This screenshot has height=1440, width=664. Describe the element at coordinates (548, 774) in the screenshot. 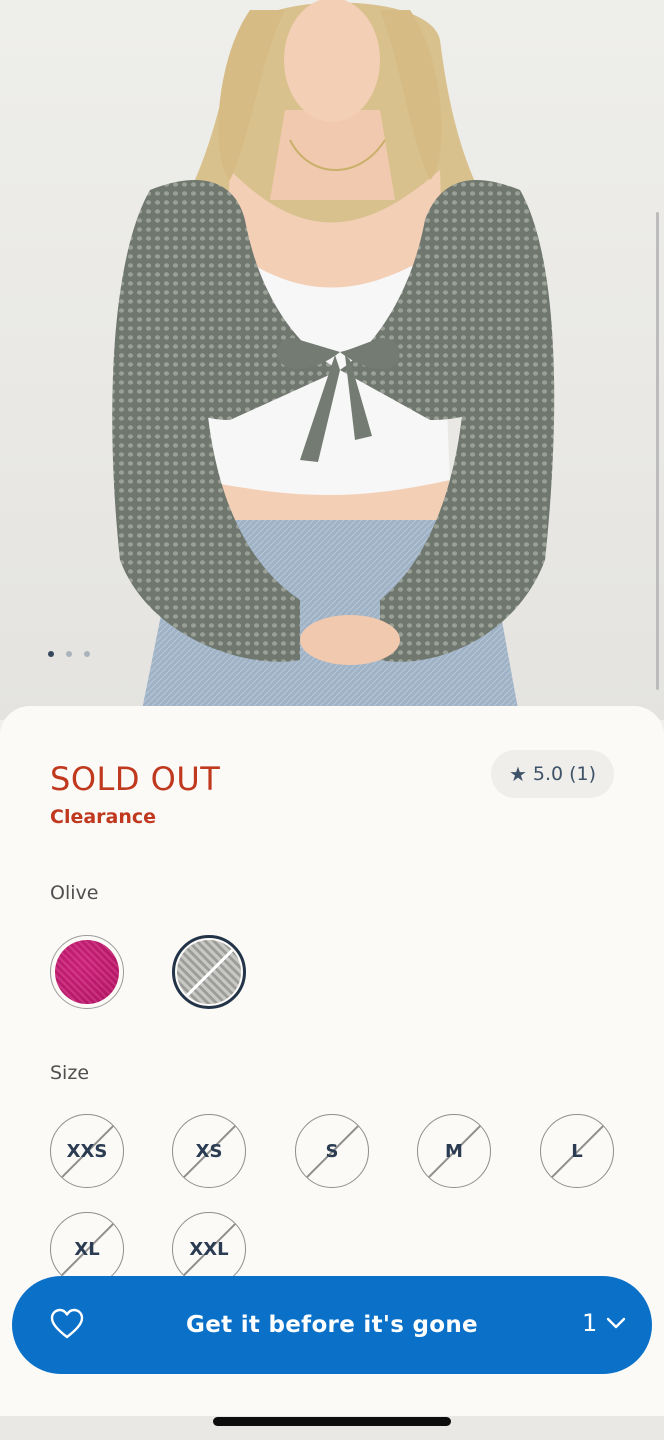

I see `rating-score: 5.0` at that location.